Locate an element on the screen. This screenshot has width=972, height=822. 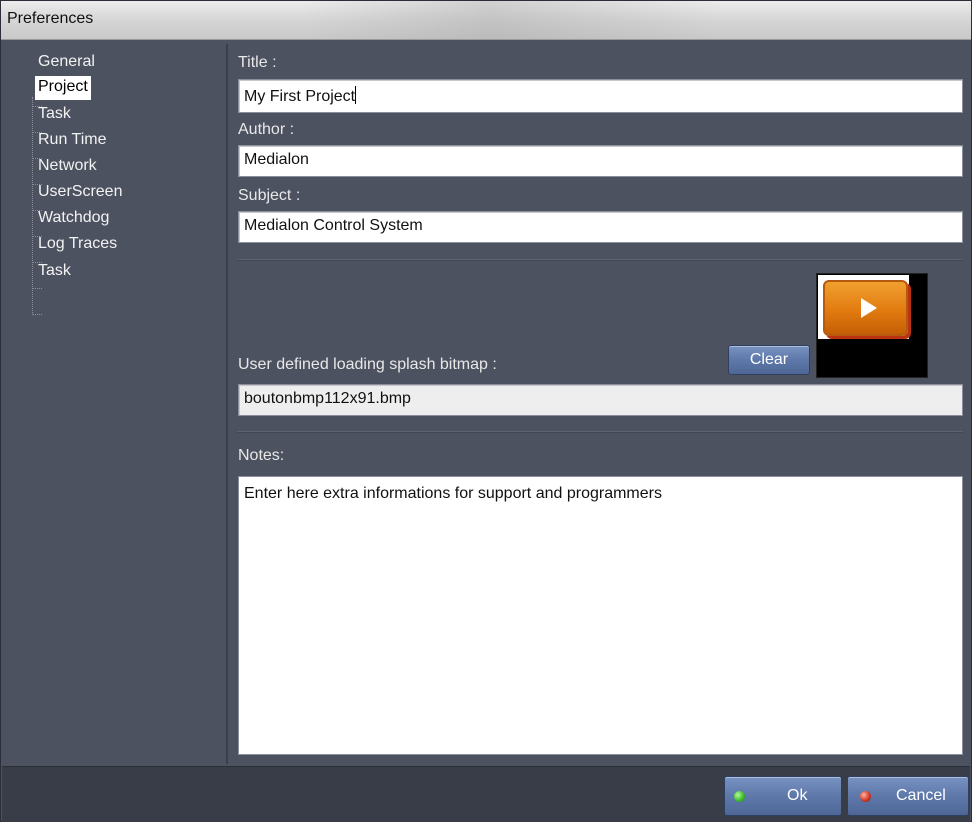
tree-item-run-time: Run Time is located at coordinates (72, 142).